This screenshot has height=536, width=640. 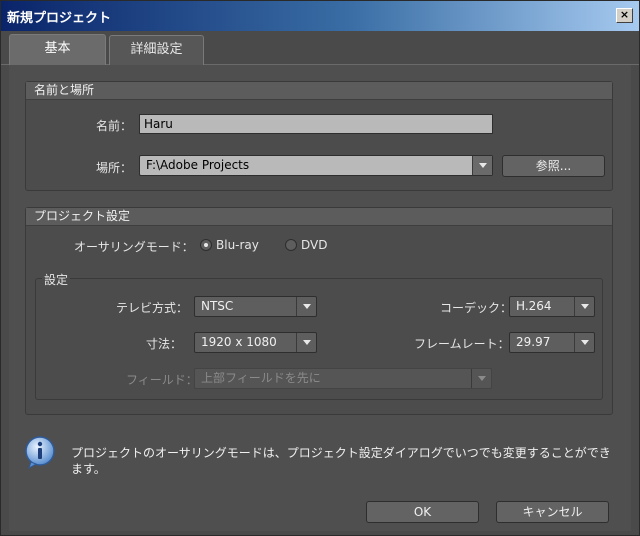 I want to click on tv-format-label: テレビ方式：, so click(x=152, y=308).